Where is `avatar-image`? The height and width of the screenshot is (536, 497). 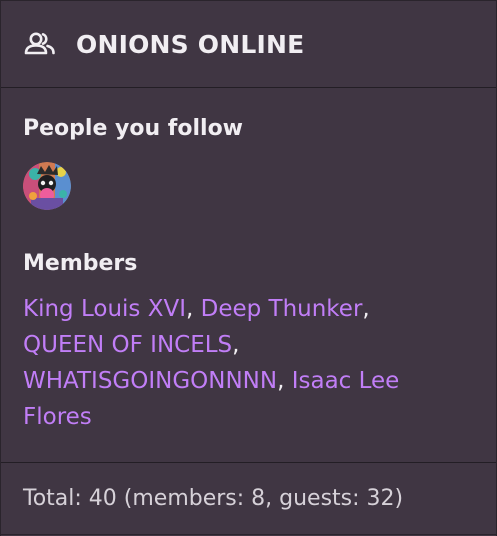 avatar-image is located at coordinates (47, 186).